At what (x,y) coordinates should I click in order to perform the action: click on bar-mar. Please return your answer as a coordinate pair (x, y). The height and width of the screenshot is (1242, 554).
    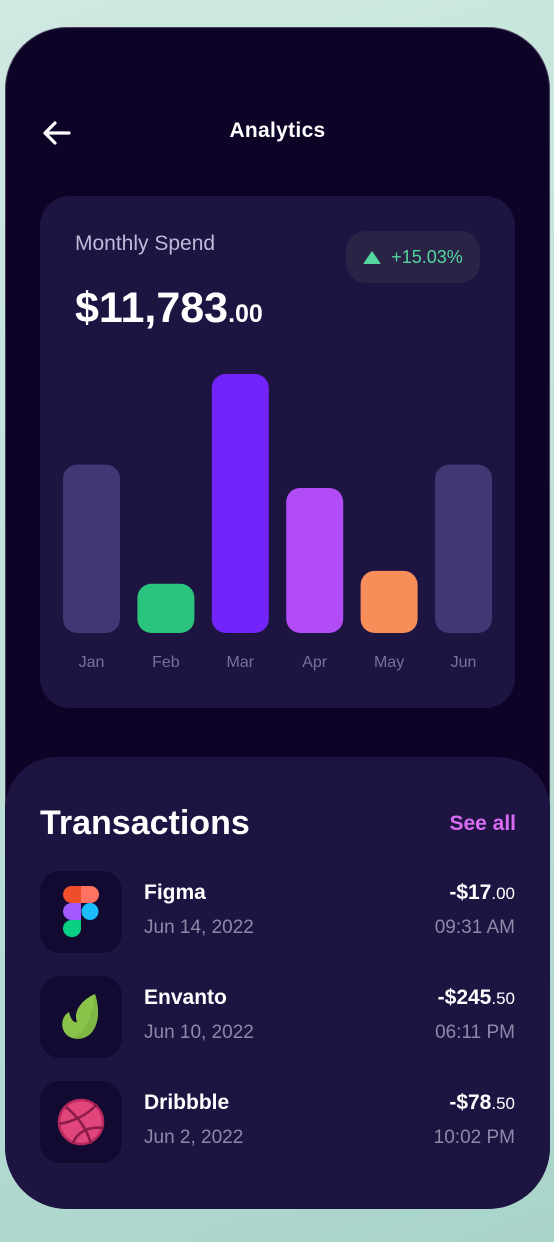
    Looking at the image, I should click on (240, 503).